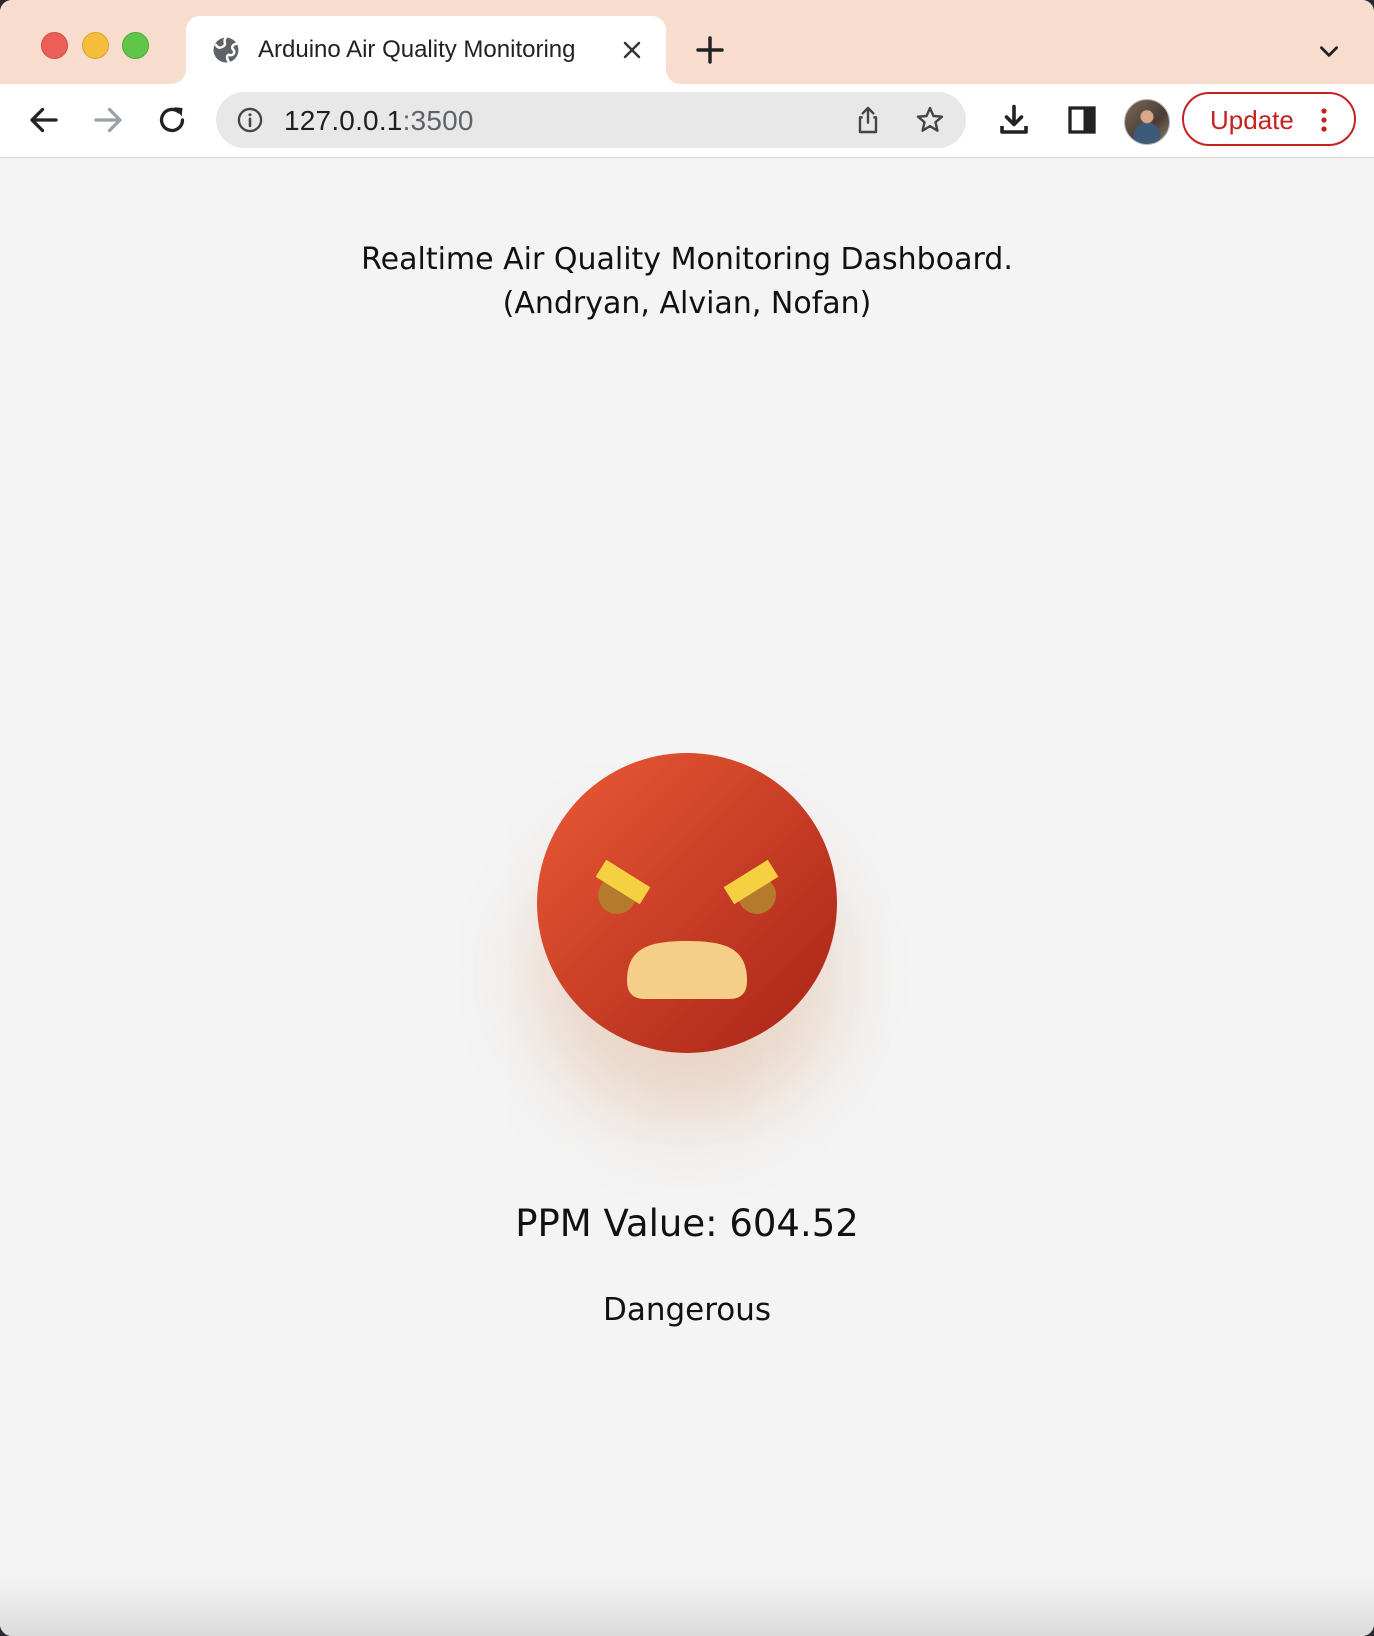 This screenshot has height=1636, width=1374. What do you see at coordinates (1147, 122) in the screenshot?
I see `profile-avatar` at bounding box center [1147, 122].